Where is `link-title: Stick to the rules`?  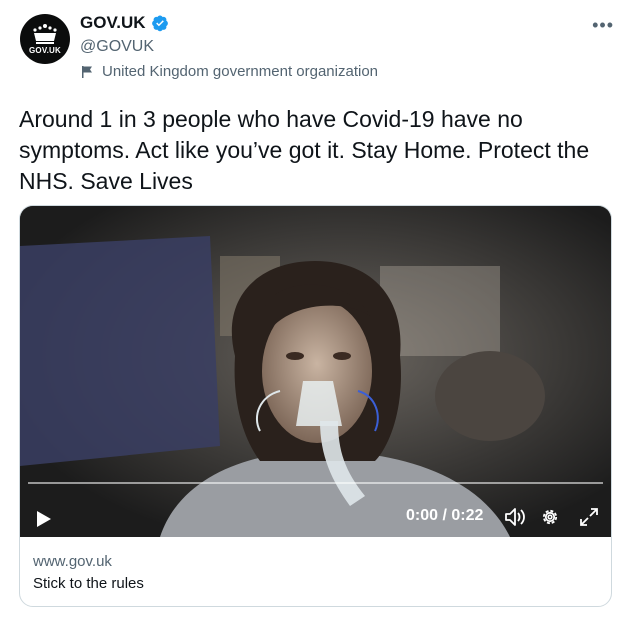
link-title: Stick to the rules is located at coordinates (88, 583).